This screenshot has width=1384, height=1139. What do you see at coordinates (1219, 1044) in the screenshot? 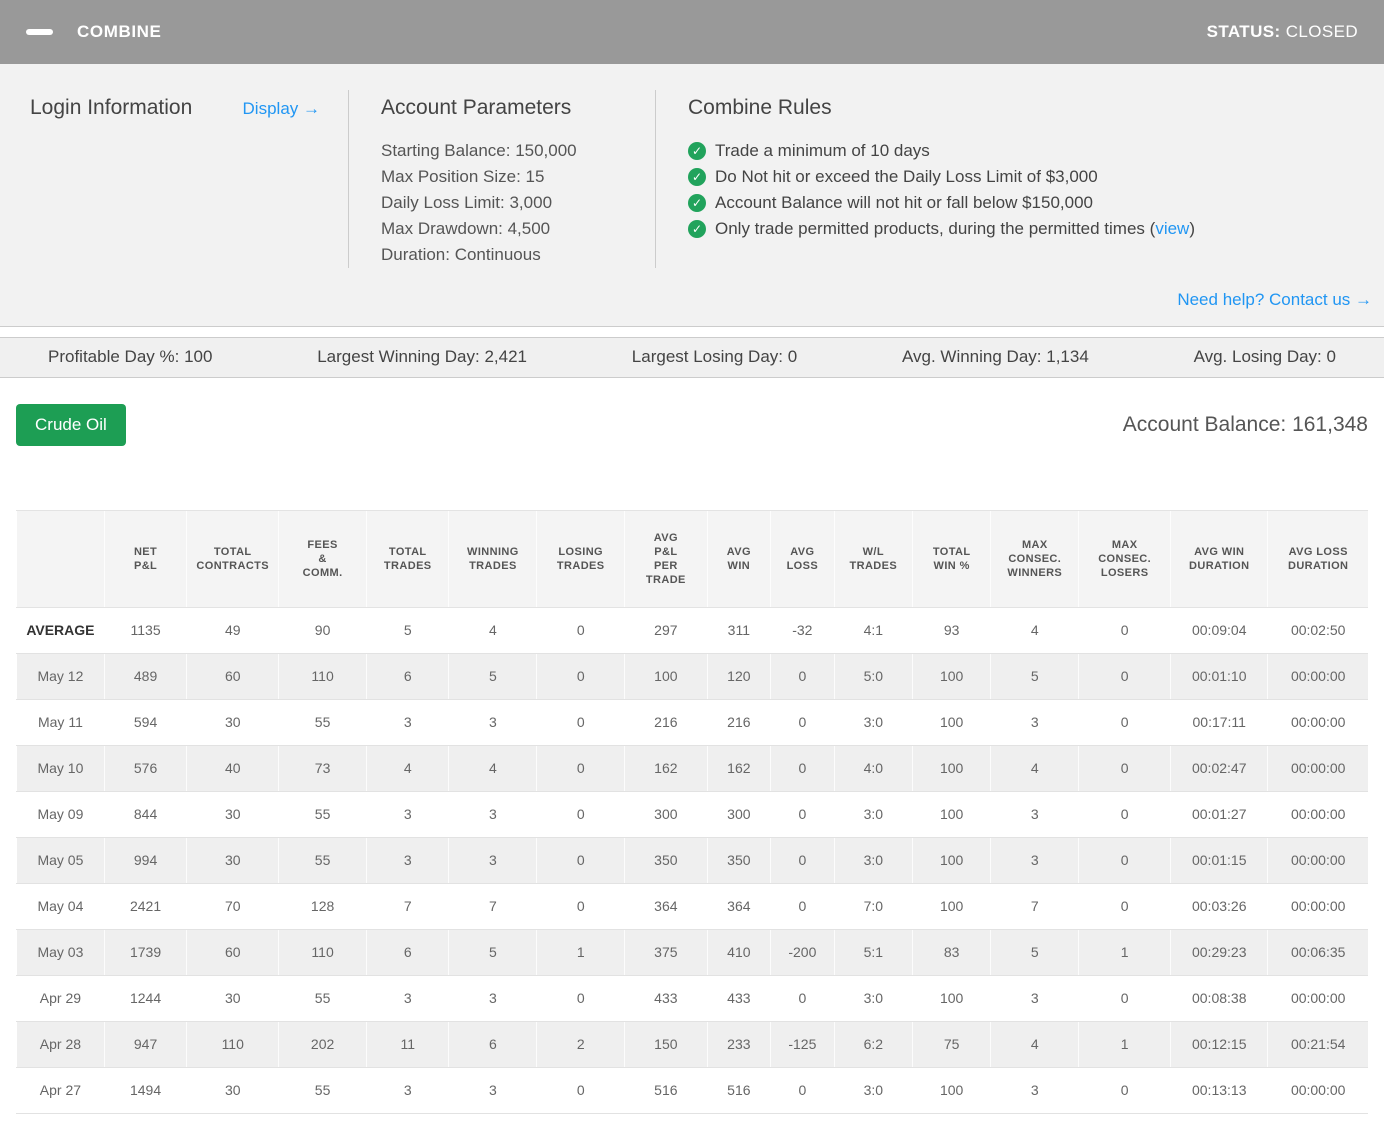
I see `cell: 00:12:15` at bounding box center [1219, 1044].